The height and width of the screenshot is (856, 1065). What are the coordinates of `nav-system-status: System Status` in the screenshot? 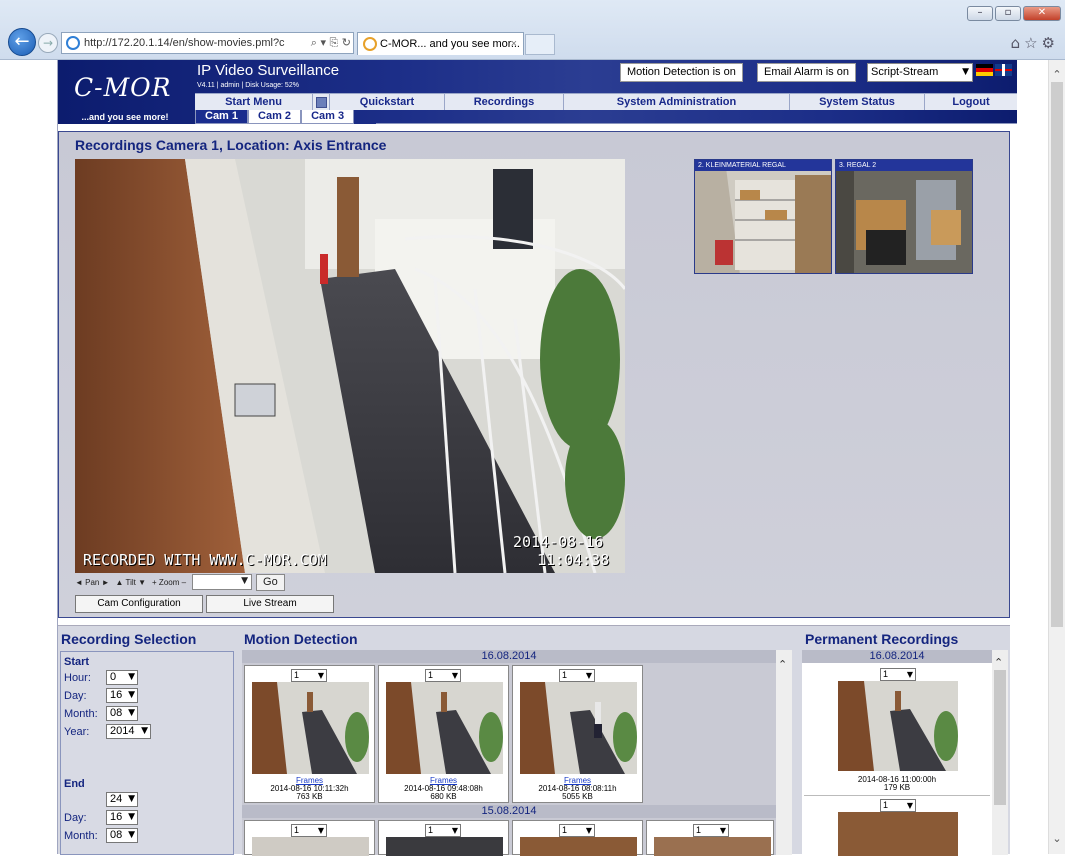 It's located at (857, 102).